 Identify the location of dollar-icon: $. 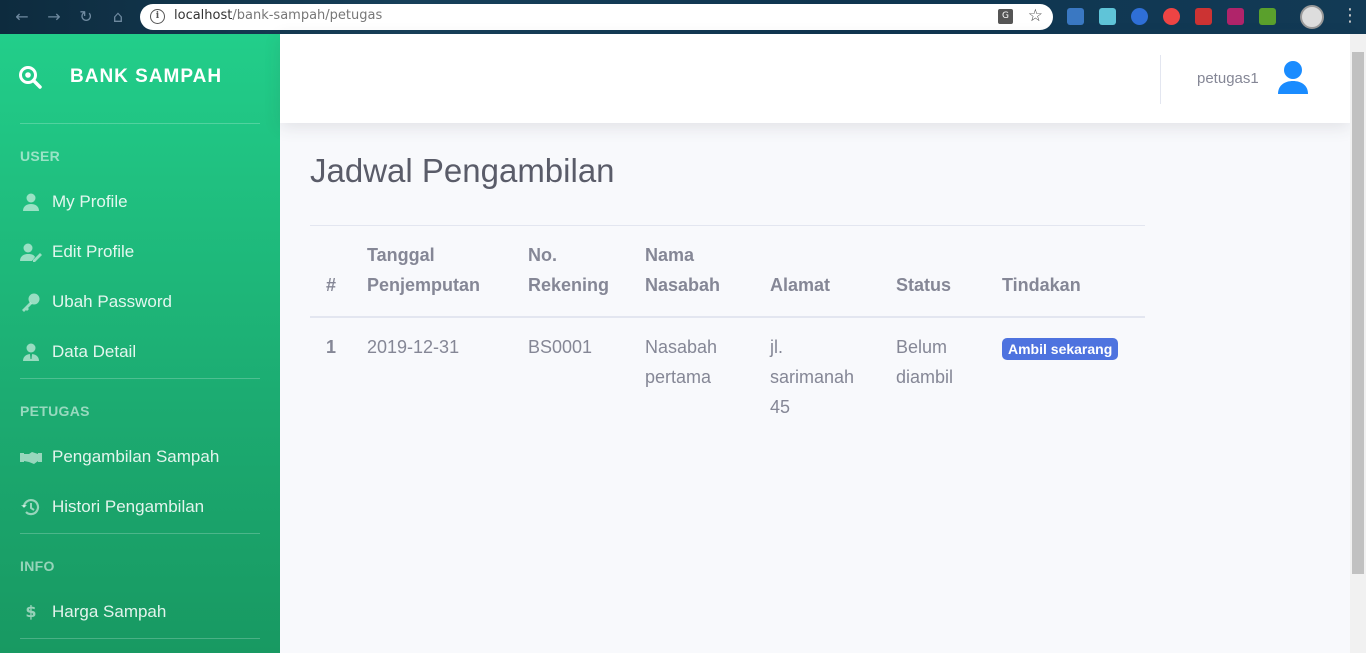
(31, 611).